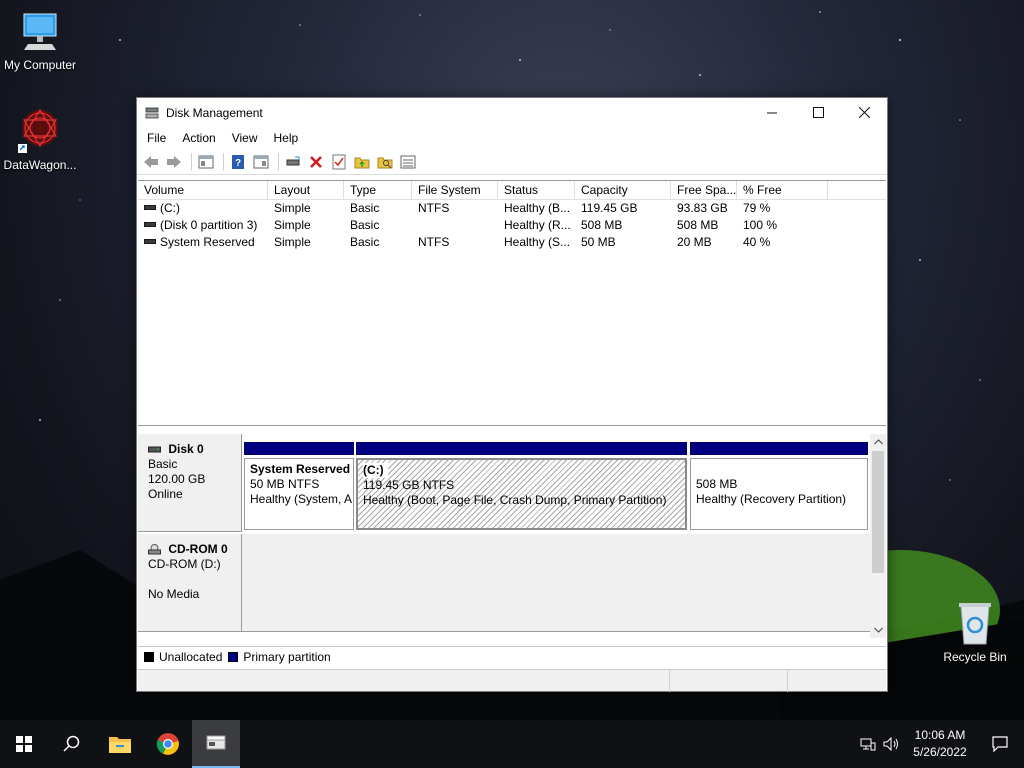  I want to click on my-computer-shortcut: My Computer, so click(40, 41).